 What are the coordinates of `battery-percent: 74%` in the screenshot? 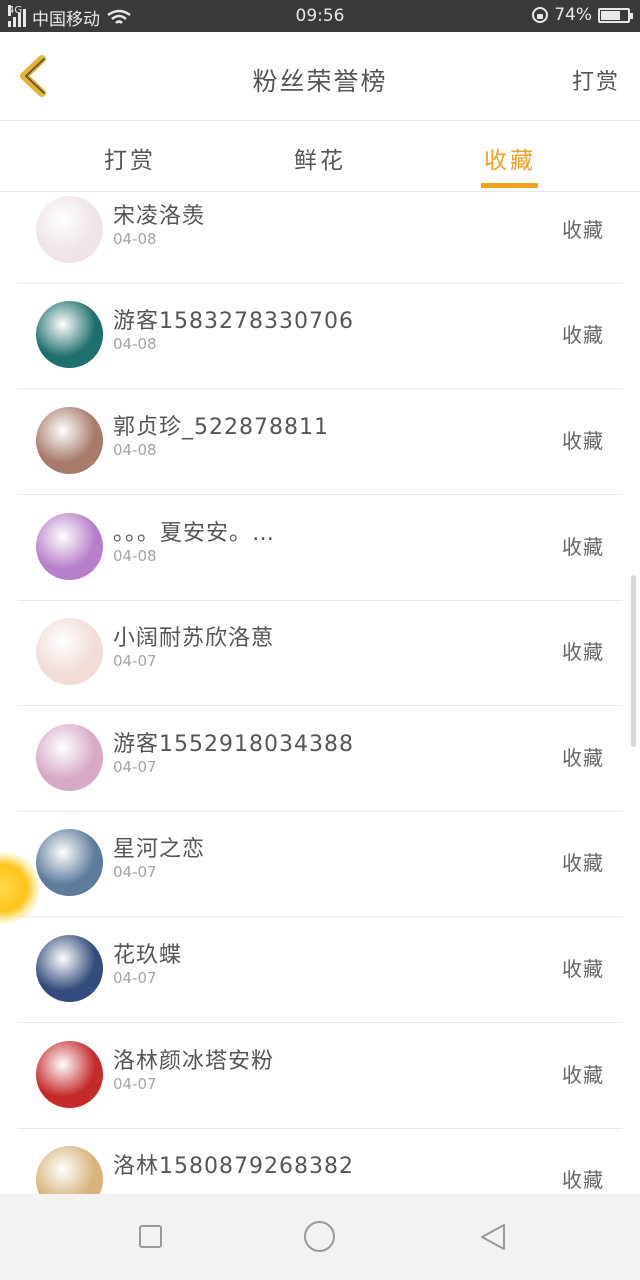 It's located at (573, 15).